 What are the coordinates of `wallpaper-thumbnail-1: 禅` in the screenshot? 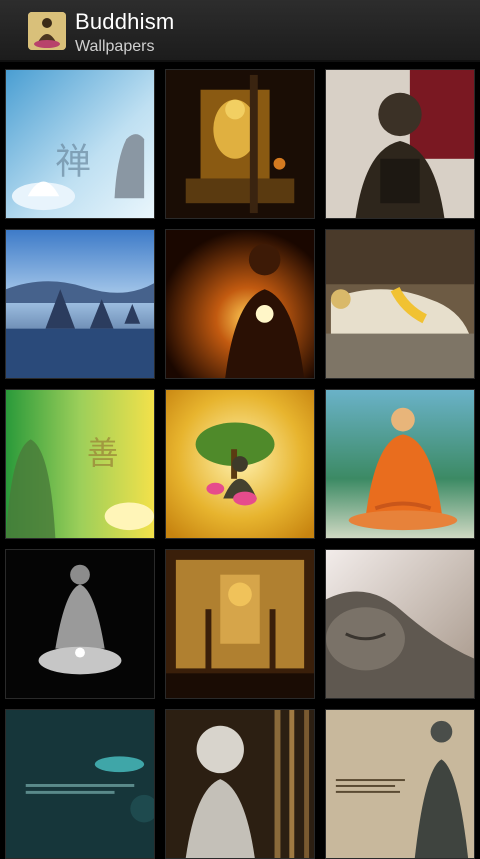 It's located at (80, 144).